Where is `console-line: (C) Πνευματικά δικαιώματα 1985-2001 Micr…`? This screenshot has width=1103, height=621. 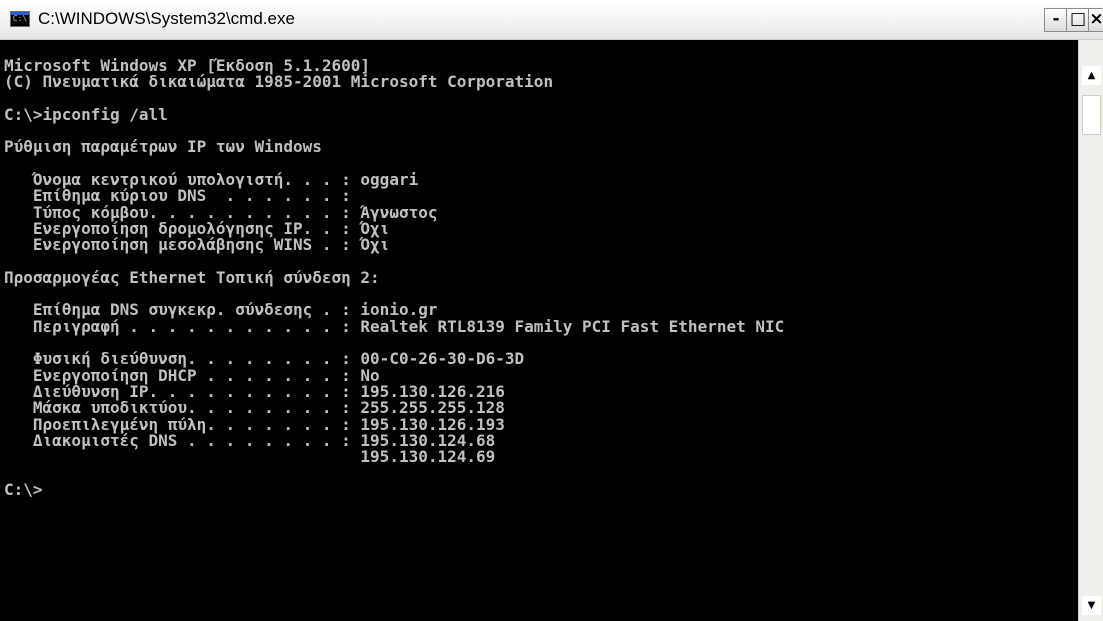
console-line: (C) Πνευματικά δικαιώματα 1985-2001 Micr… is located at coordinates (279, 82).